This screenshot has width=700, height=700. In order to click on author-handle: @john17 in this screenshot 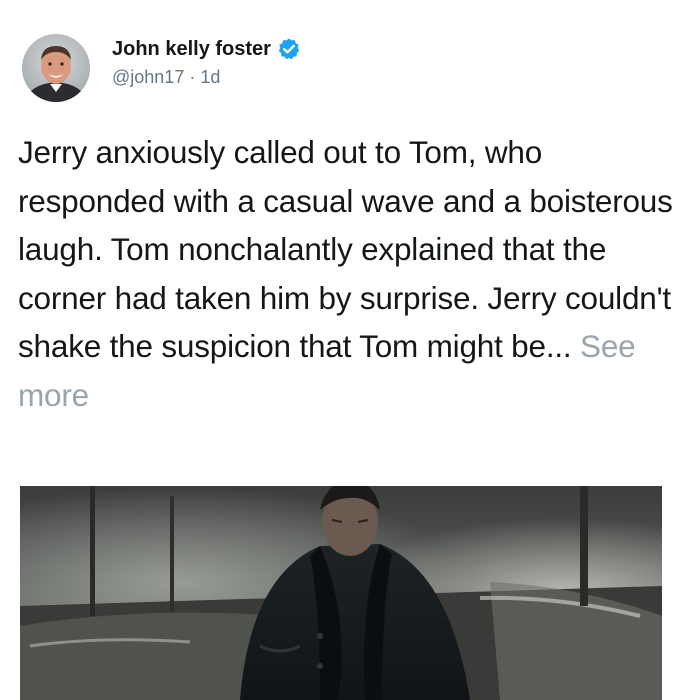, I will do `click(148, 77)`.